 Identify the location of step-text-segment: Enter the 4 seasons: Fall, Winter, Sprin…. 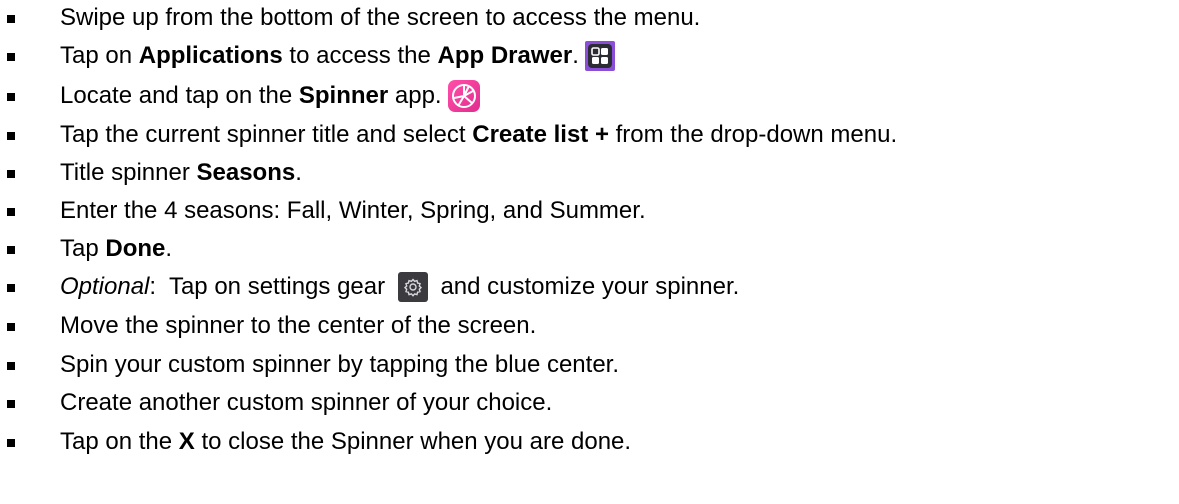
(353, 210).